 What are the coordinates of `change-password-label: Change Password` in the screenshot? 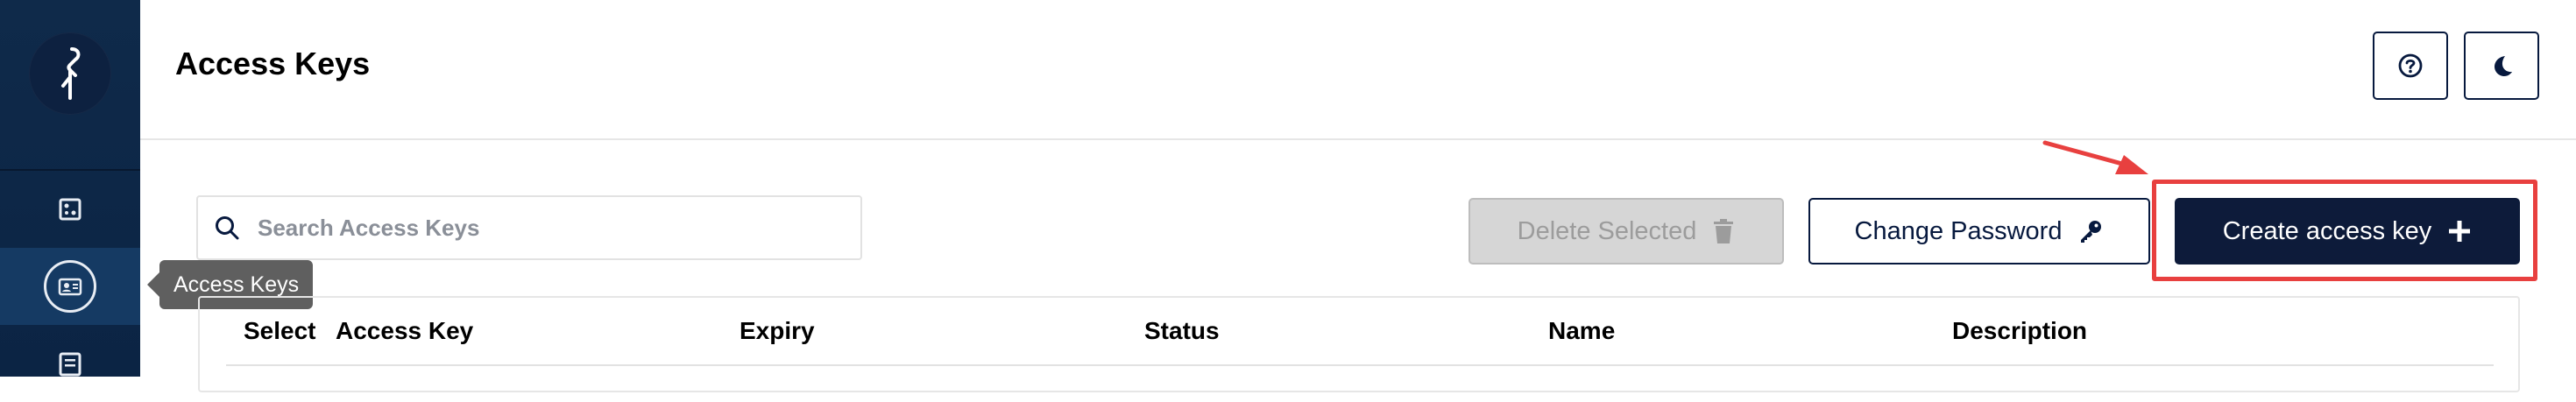 It's located at (1958, 231).